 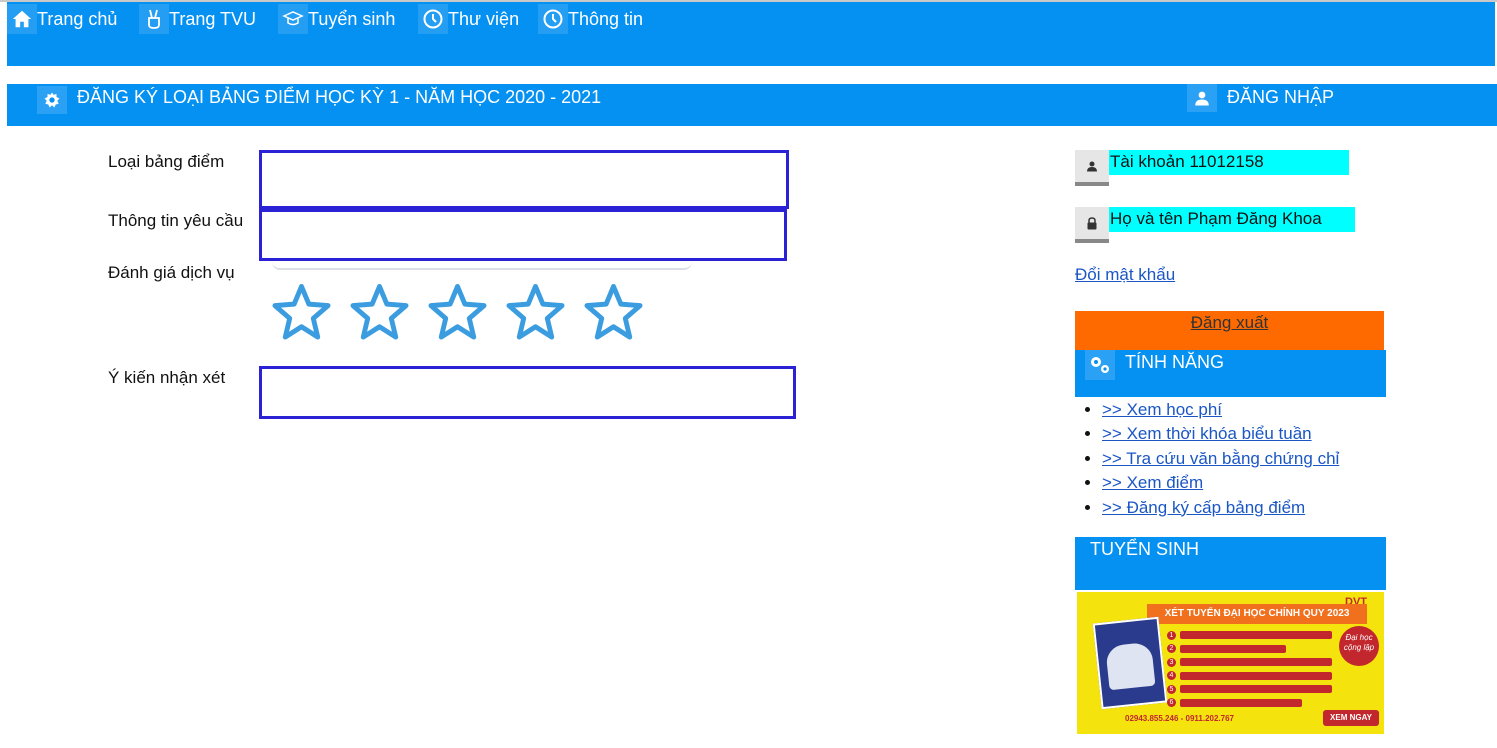 I want to click on list-item: >> Xem điểm, so click(x=1220, y=483).